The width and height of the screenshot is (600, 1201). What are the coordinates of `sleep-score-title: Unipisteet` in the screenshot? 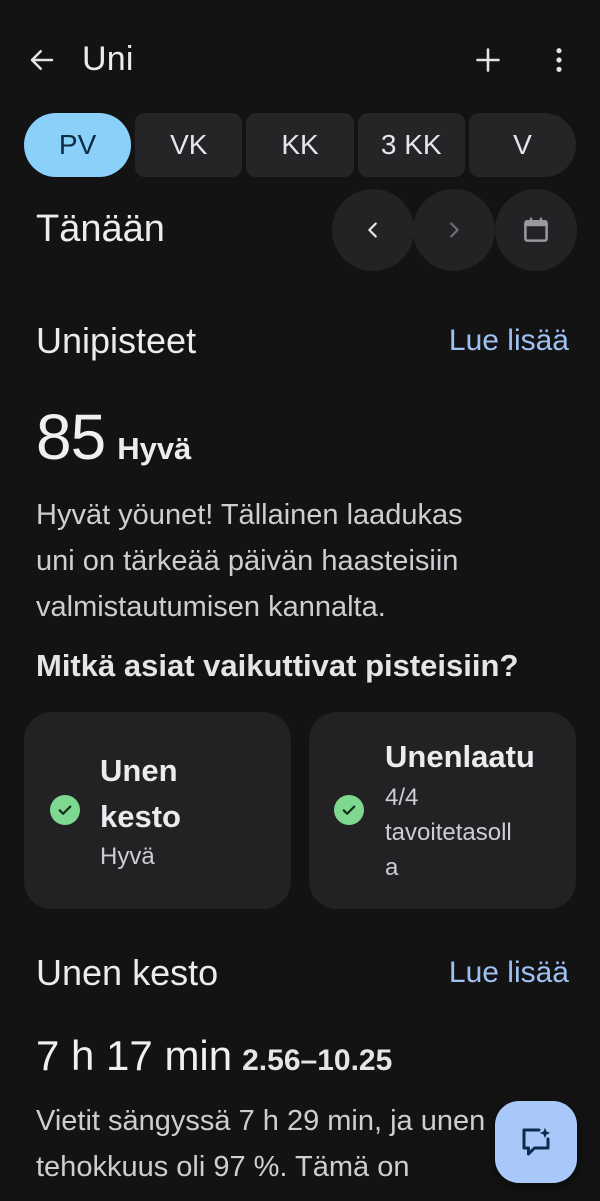 It's located at (116, 340).